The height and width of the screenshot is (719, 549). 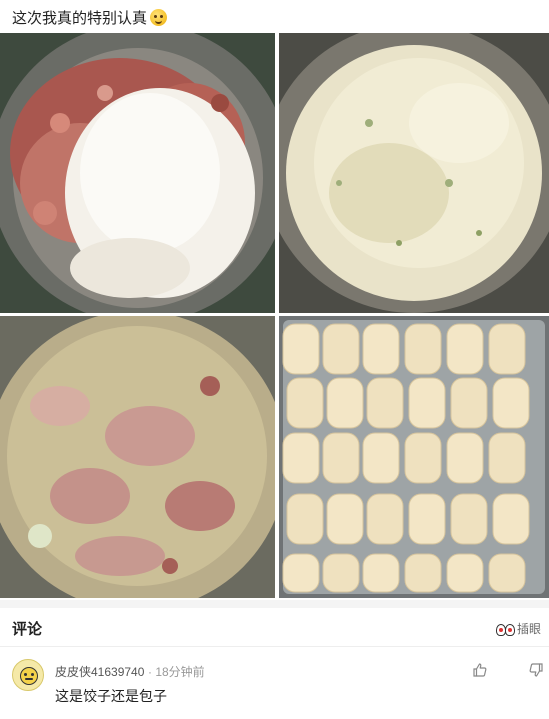 I want to click on post-title: 这次我真的特别认真, so click(x=90, y=17).